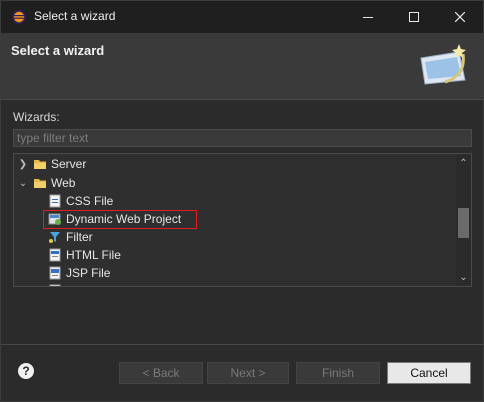 Image resolution: width=484 pixels, height=402 pixels. What do you see at coordinates (36, 117) in the screenshot?
I see `wizards-label: Wizards:` at bounding box center [36, 117].